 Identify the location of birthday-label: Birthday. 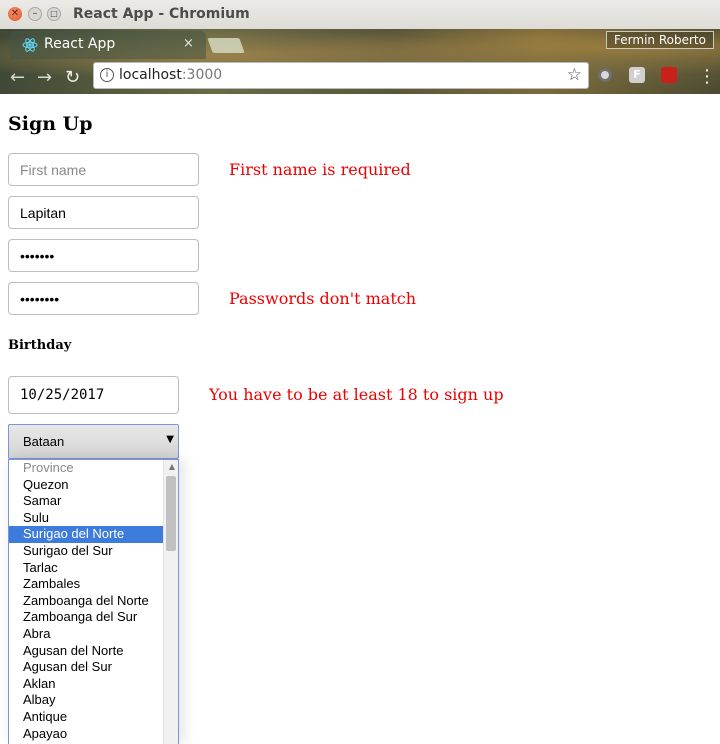
(40, 345).